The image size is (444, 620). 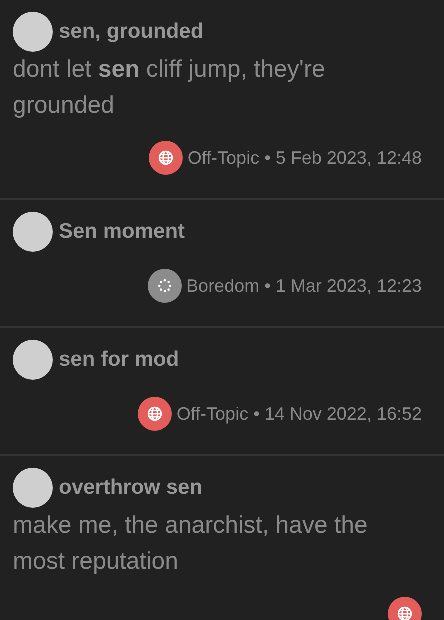 What do you see at coordinates (169, 88) in the screenshot?
I see `post-body: dont let sen cliff jump, they're grounded` at bounding box center [169, 88].